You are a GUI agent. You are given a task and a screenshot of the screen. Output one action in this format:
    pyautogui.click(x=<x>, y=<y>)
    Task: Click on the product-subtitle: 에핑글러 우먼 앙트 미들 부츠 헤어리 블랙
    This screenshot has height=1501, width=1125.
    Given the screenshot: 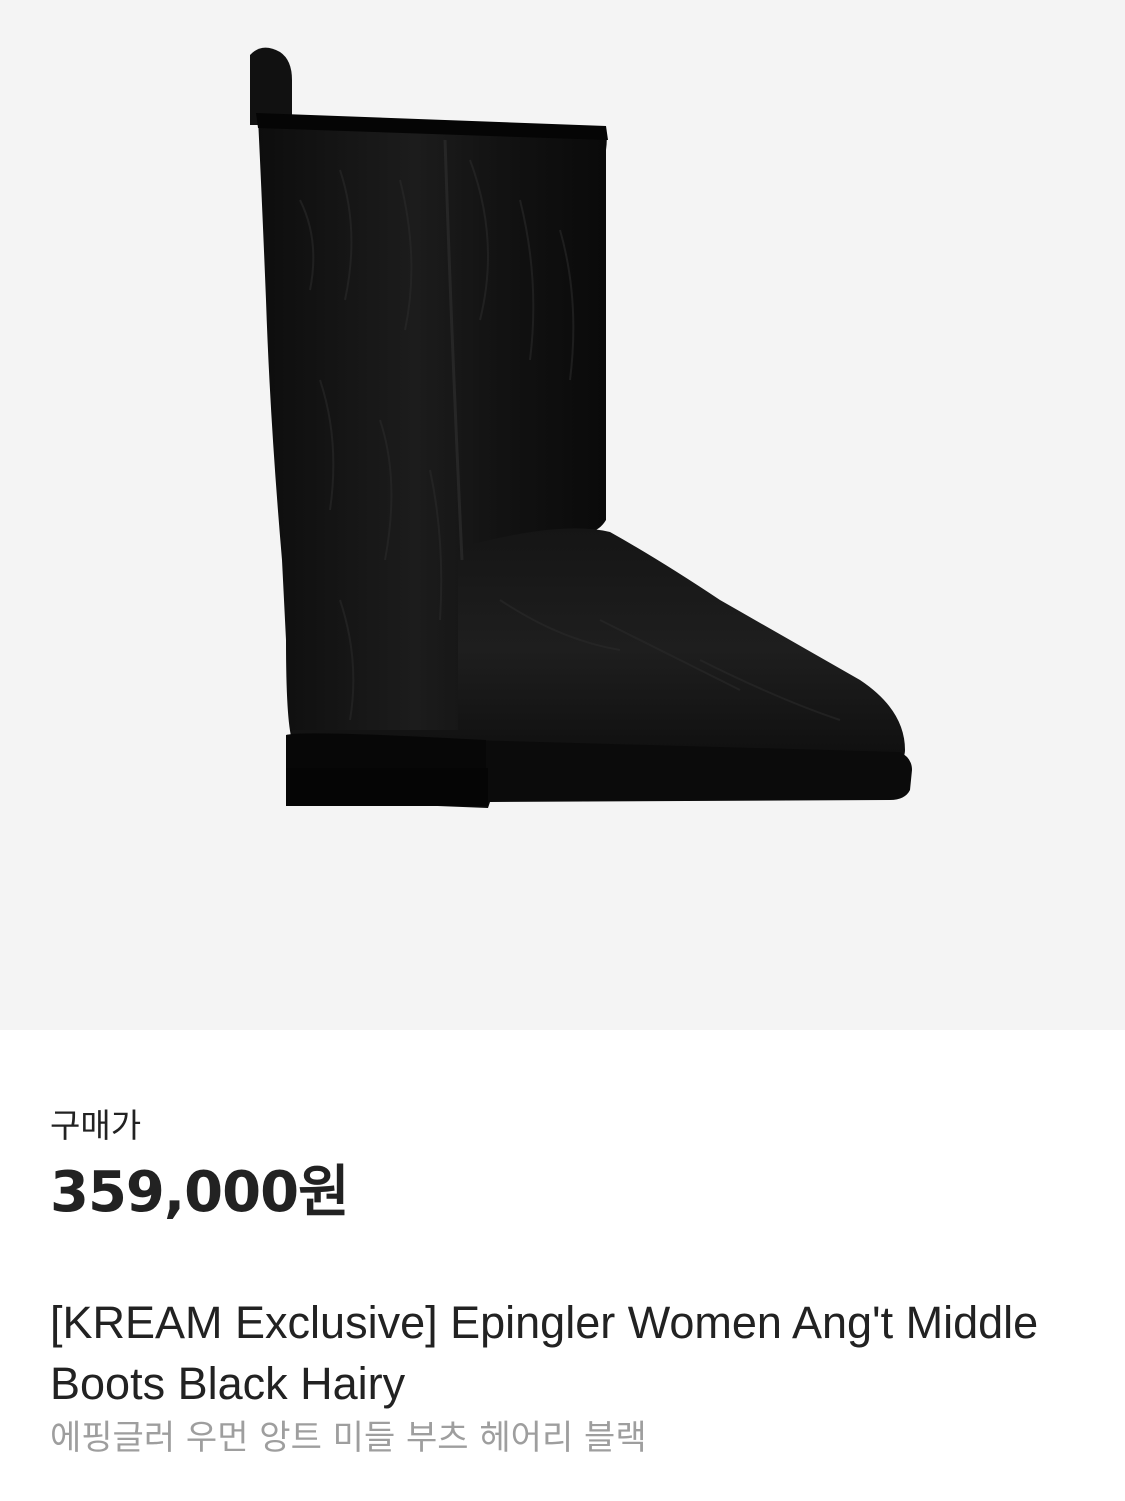 What is the action you would take?
    pyautogui.click(x=348, y=1438)
    